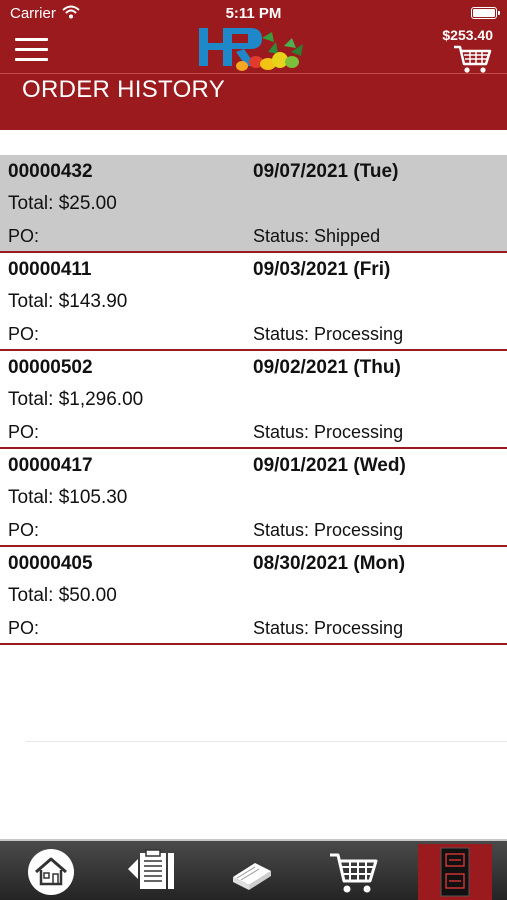 Image resolution: width=507 pixels, height=900 pixels. I want to click on order-receiving-date: 09/02/2021 (Thu), so click(327, 367).